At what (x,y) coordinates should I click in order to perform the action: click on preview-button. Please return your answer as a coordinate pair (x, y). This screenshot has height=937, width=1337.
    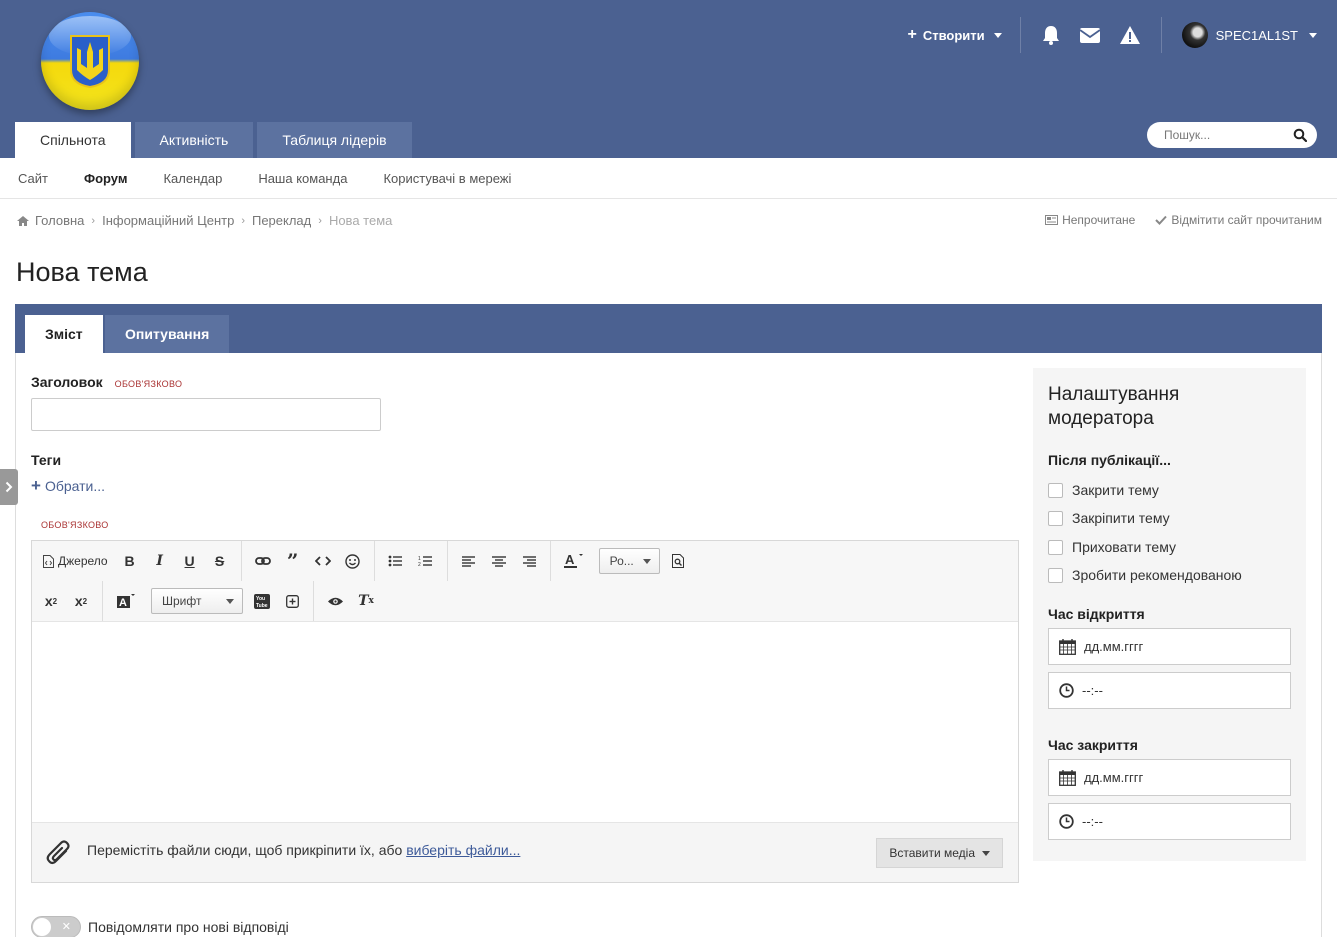
    Looking at the image, I should click on (679, 561).